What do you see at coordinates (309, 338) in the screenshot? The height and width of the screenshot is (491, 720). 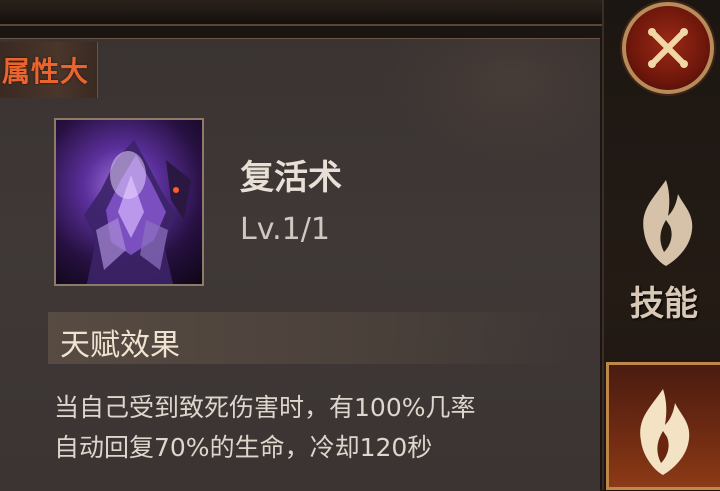 I see `effect-heading-bar: 天赋效果` at bounding box center [309, 338].